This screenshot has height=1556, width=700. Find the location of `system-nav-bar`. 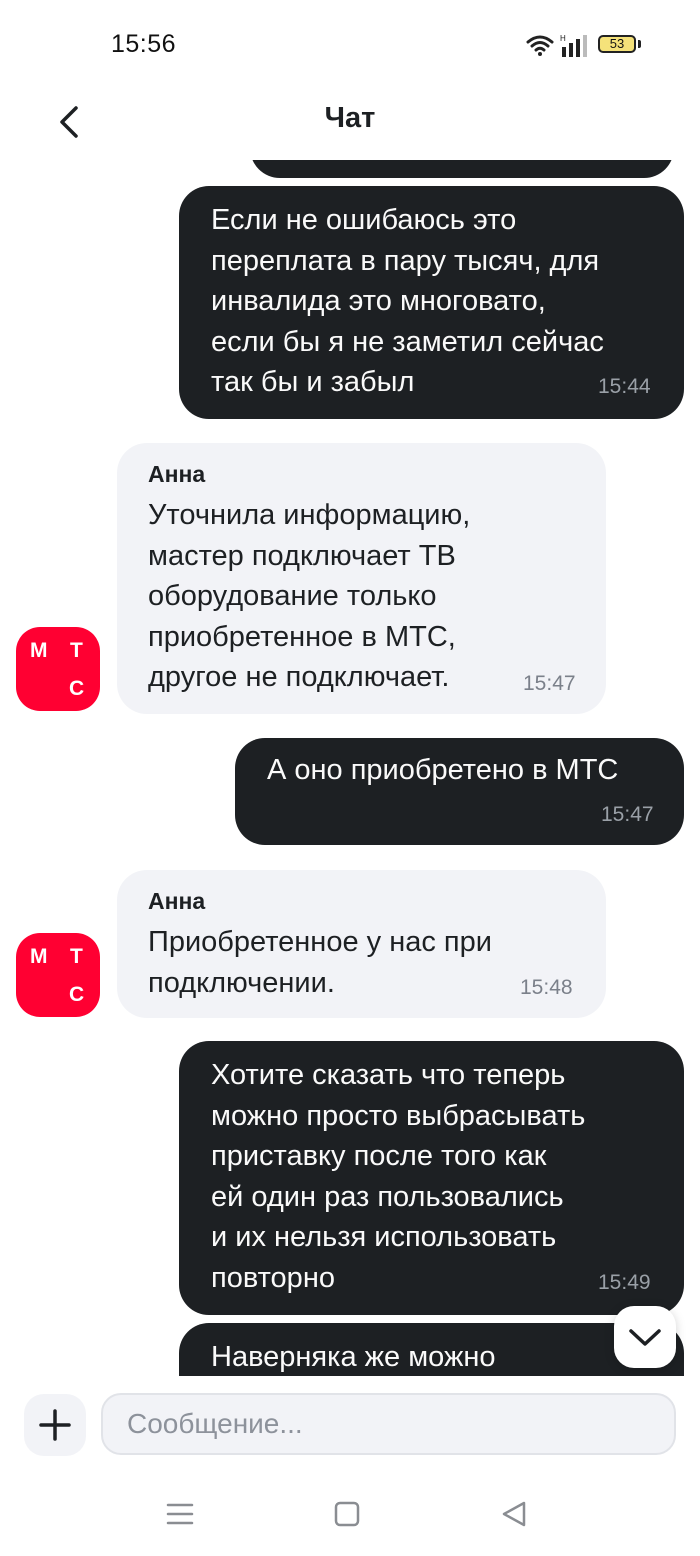

system-nav-bar is located at coordinates (350, 1516).